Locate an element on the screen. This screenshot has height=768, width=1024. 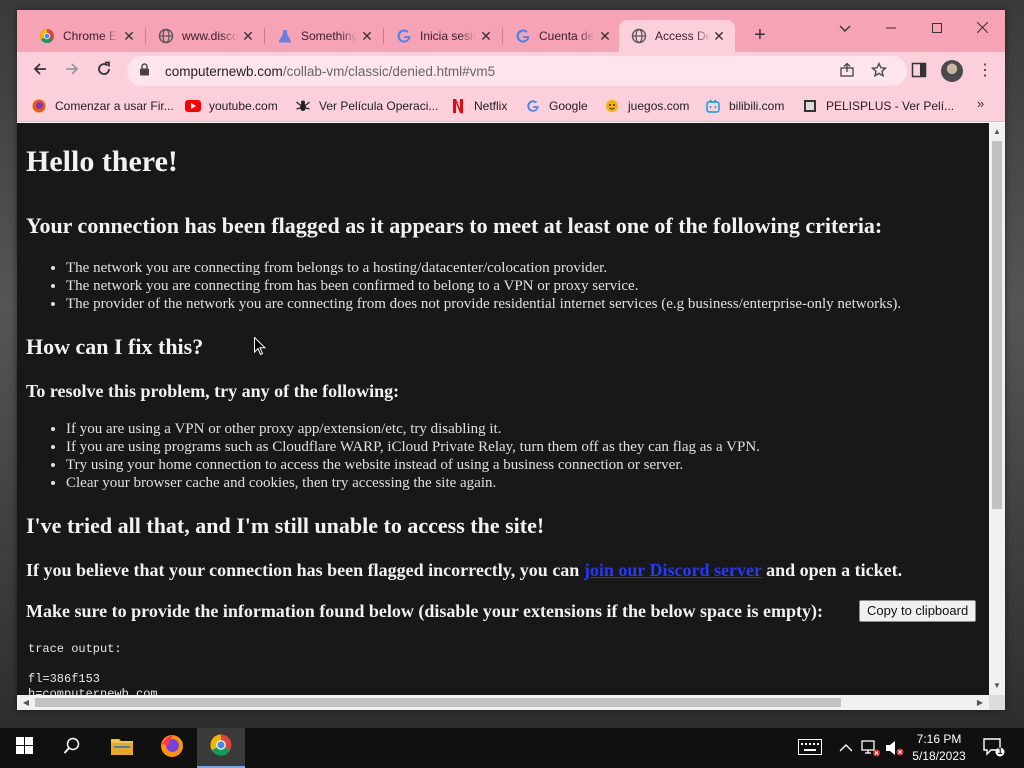
start-button is located at coordinates (24, 748).